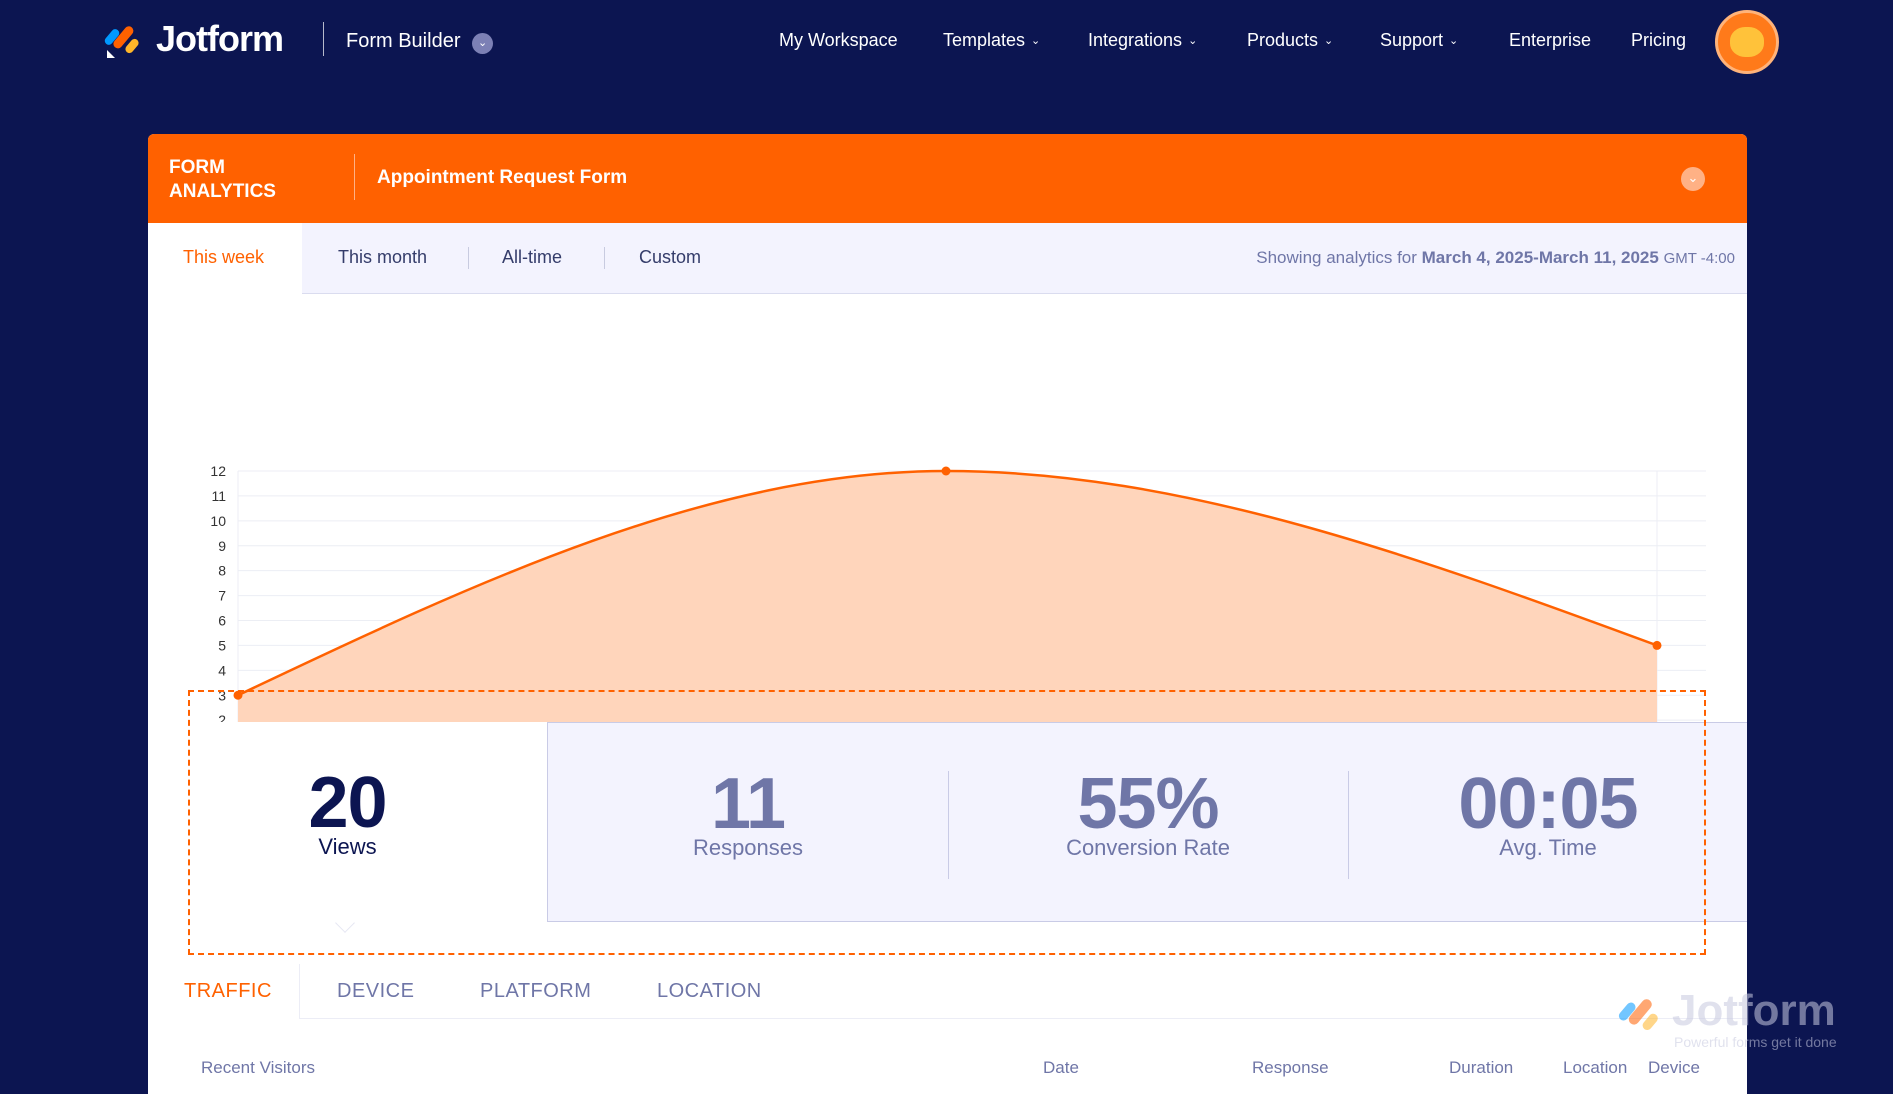 The width and height of the screenshot is (1893, 1094). Describe the element at coordinates (1595, 1068) in the screenshot. I see `column-location: Location` at that location.